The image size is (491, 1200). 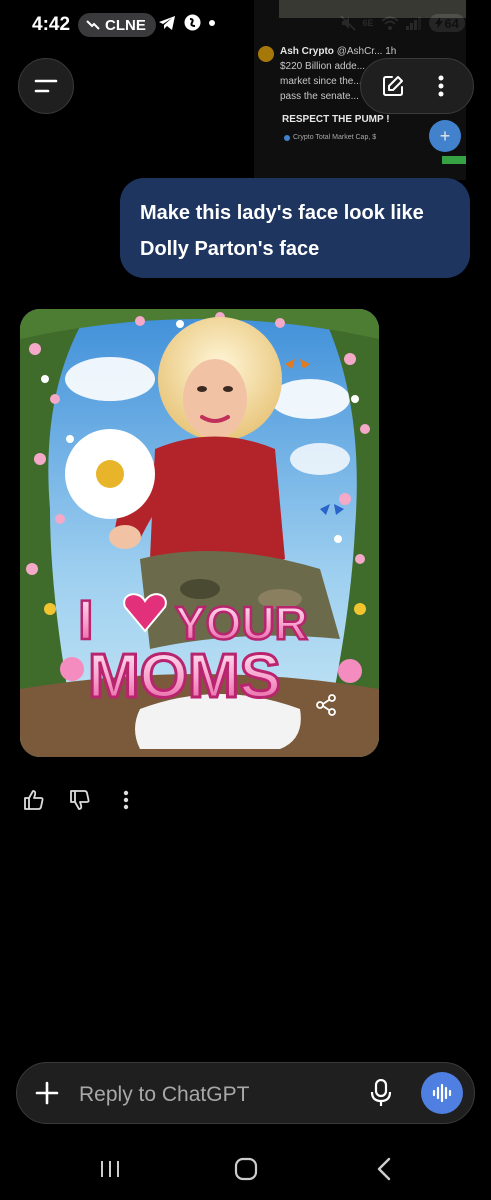 I want to click on like-button, so click(x=34, y=800).